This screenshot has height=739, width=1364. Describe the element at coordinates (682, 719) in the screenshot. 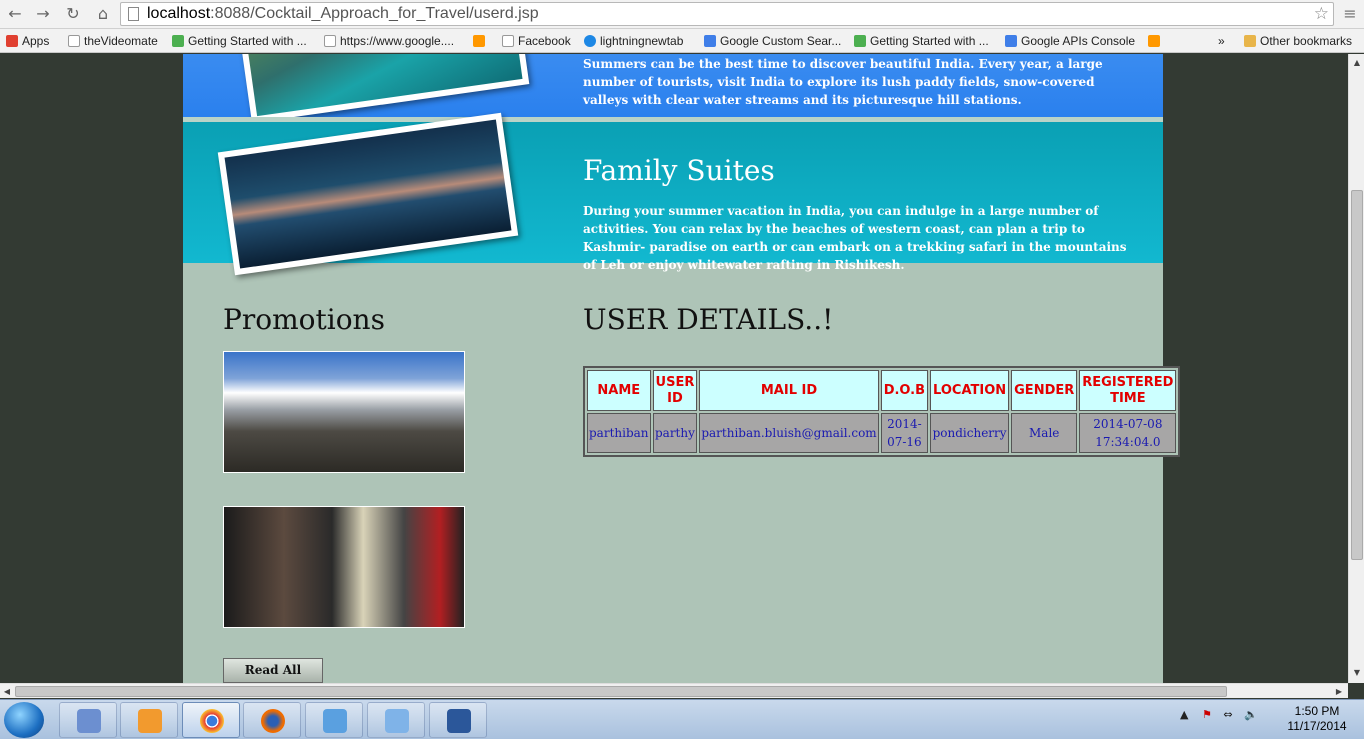

I see `windows-taskbar: ▲ ⚑ ⇔ 🔈 1:50 PM 11/17/2014` at that location.